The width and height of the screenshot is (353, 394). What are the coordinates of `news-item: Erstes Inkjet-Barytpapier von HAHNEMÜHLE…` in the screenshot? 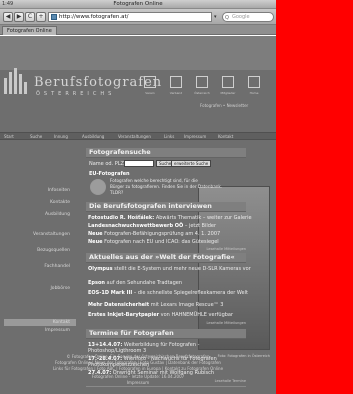 It's located at (160, 315).